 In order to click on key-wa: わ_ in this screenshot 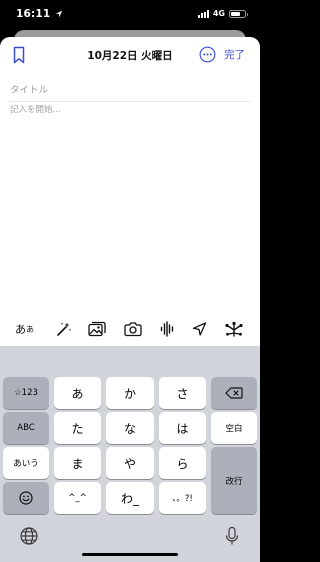, I will do `click(130, 498)`.